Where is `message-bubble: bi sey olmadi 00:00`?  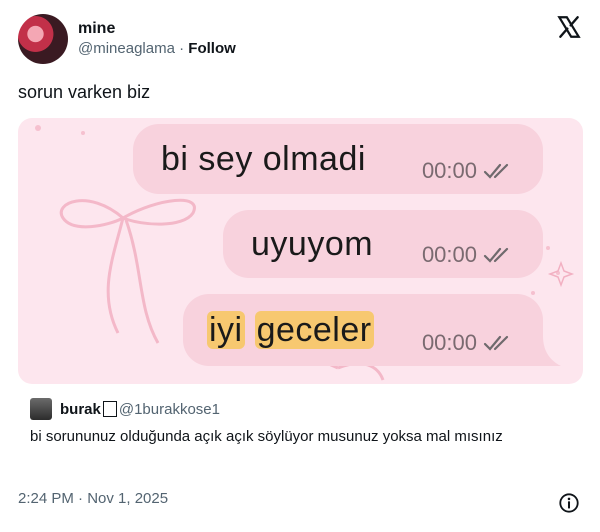 message-bubble: bi sey olmadi 00:00 is located at coordinates (338, 159).